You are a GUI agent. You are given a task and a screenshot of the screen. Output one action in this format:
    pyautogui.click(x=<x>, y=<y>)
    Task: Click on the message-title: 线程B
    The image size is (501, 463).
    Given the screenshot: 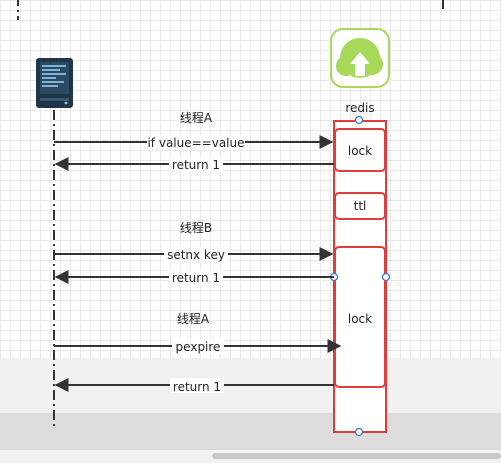 What is the action you would take?
    pyautogui.click(x=196, y=227)
    